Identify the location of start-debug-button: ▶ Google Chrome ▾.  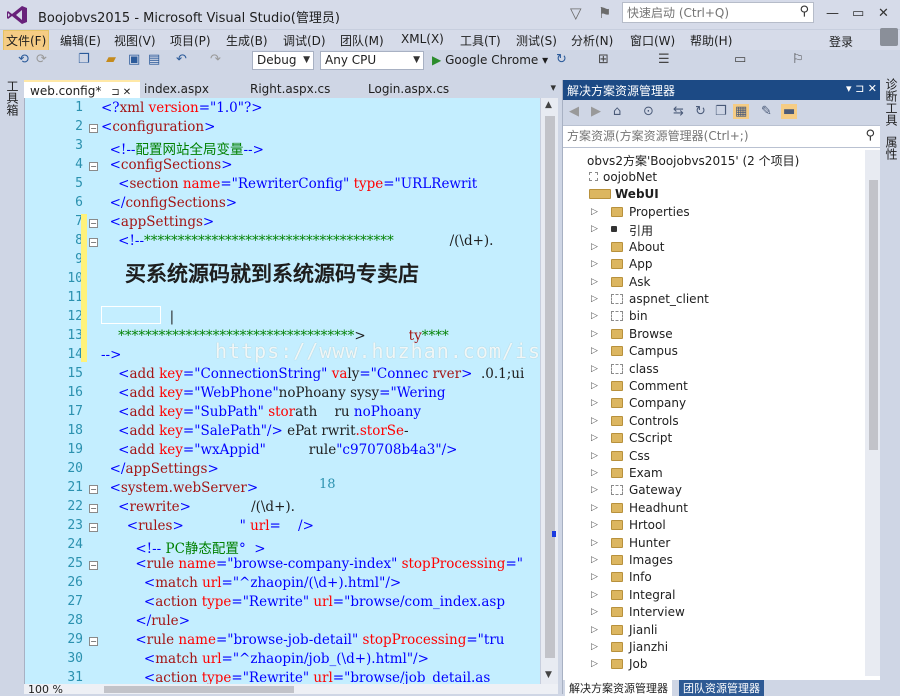
(490, 60).